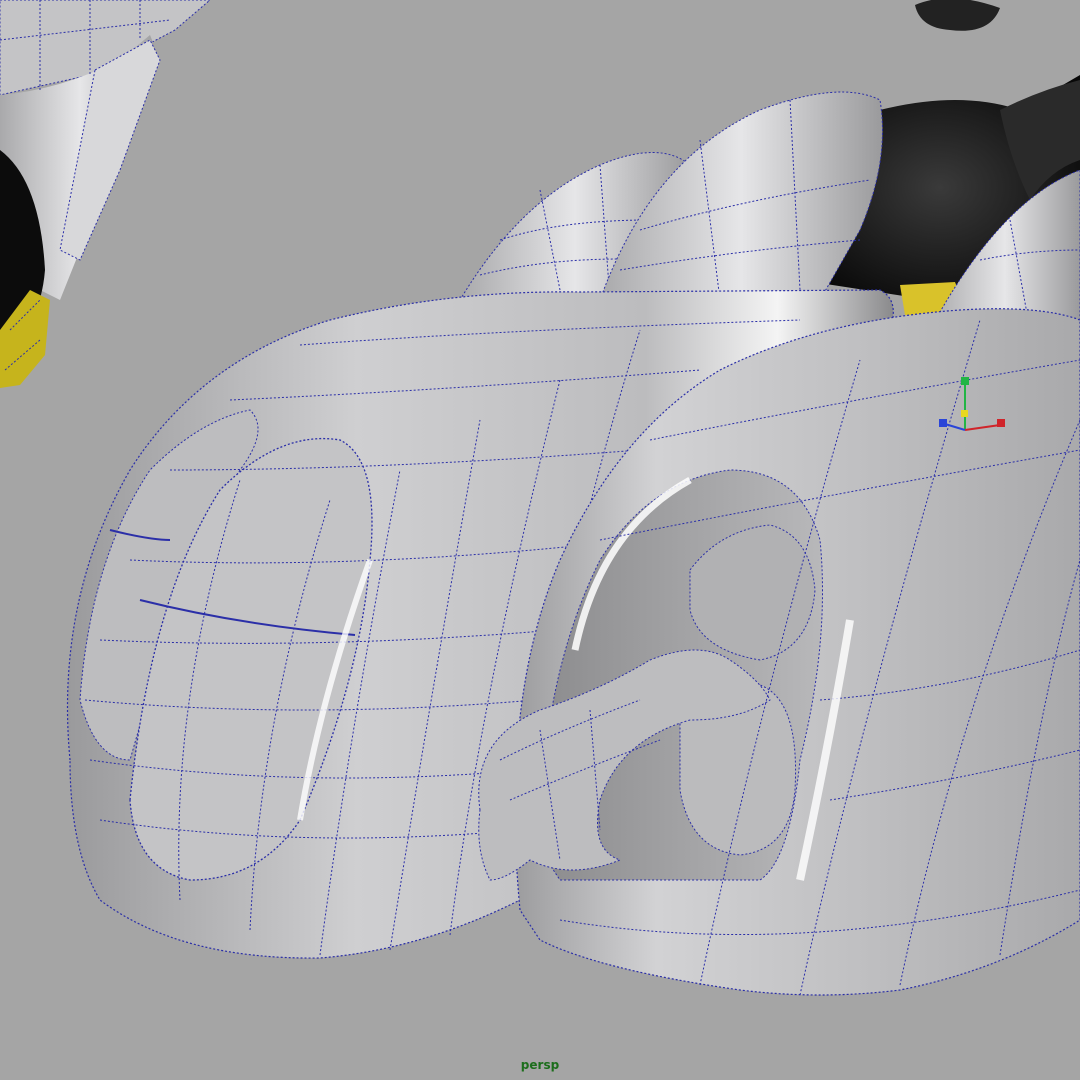  I want to click on top-right-fragment, so click(957, 15).